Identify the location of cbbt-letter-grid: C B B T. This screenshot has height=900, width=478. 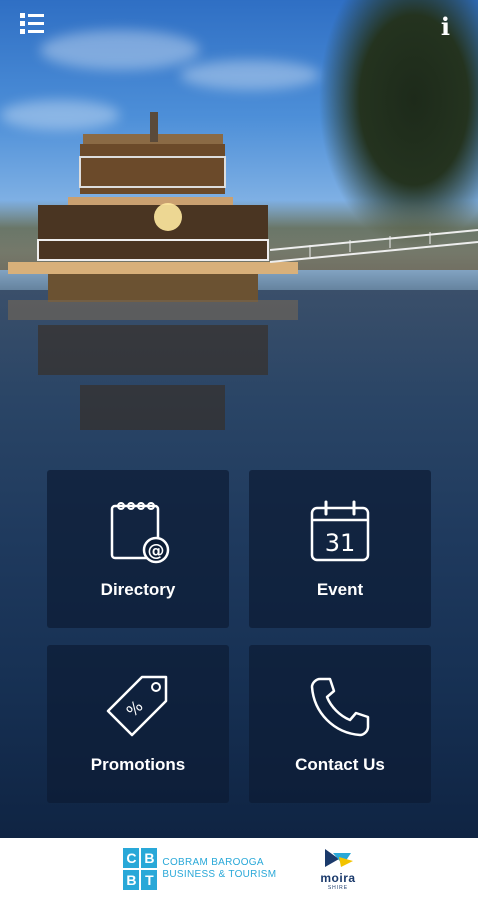
(140, 869).